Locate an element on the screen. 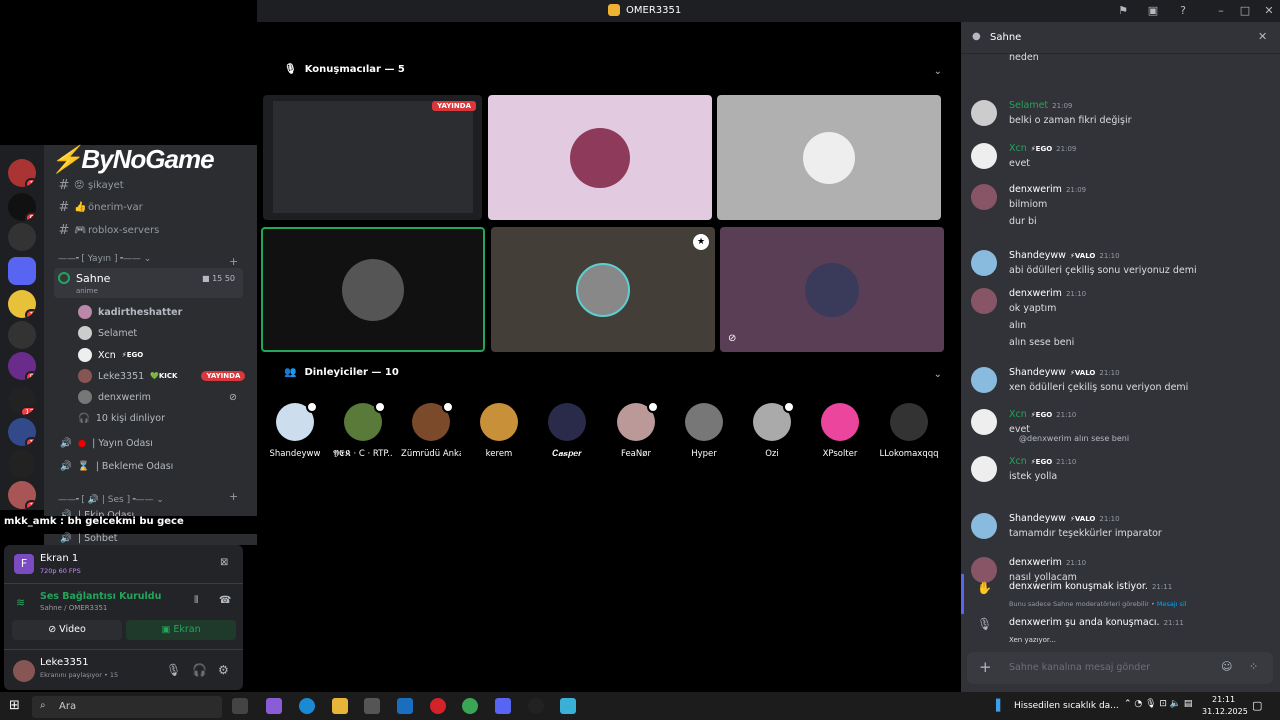 The height and width of the screenshot is (720, 1280). copilot-icon is located at coordinates (274, 706).